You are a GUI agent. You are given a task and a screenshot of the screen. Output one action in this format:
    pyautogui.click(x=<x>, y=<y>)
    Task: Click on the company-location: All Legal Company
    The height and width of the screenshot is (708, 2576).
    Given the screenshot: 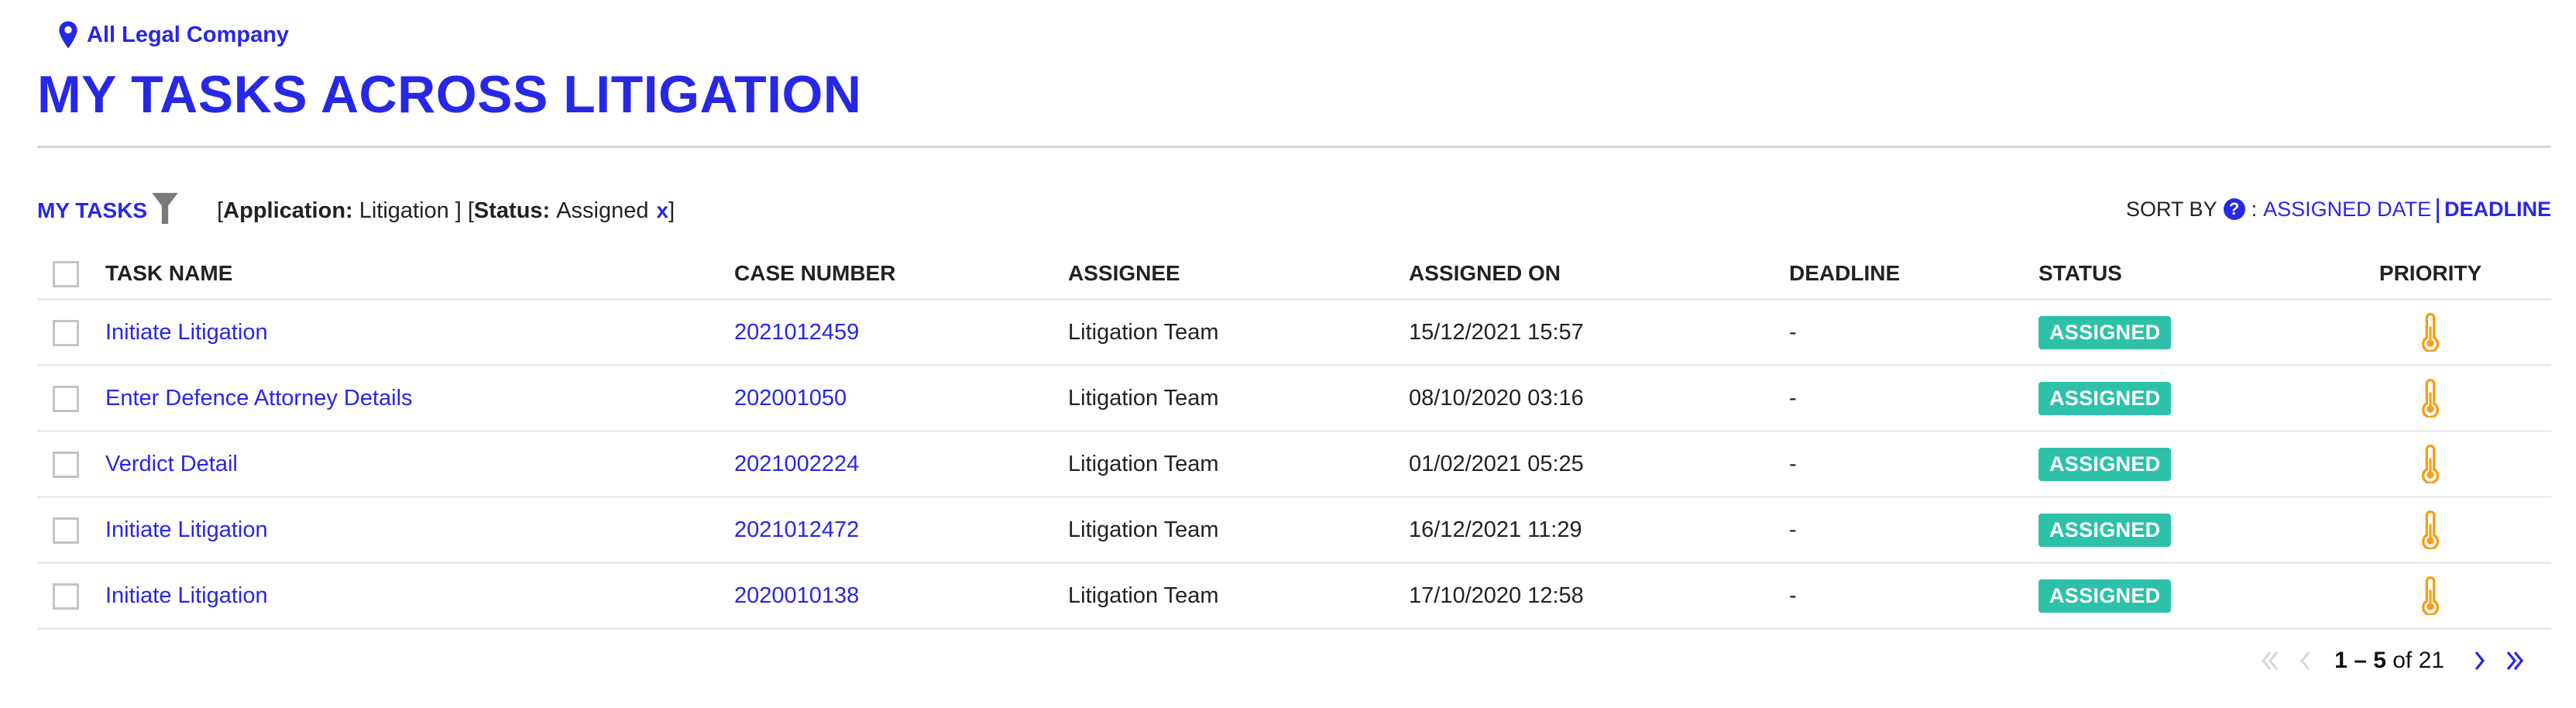 What is the action you would take?
    pyautogui.click(x=173, y=35)
    